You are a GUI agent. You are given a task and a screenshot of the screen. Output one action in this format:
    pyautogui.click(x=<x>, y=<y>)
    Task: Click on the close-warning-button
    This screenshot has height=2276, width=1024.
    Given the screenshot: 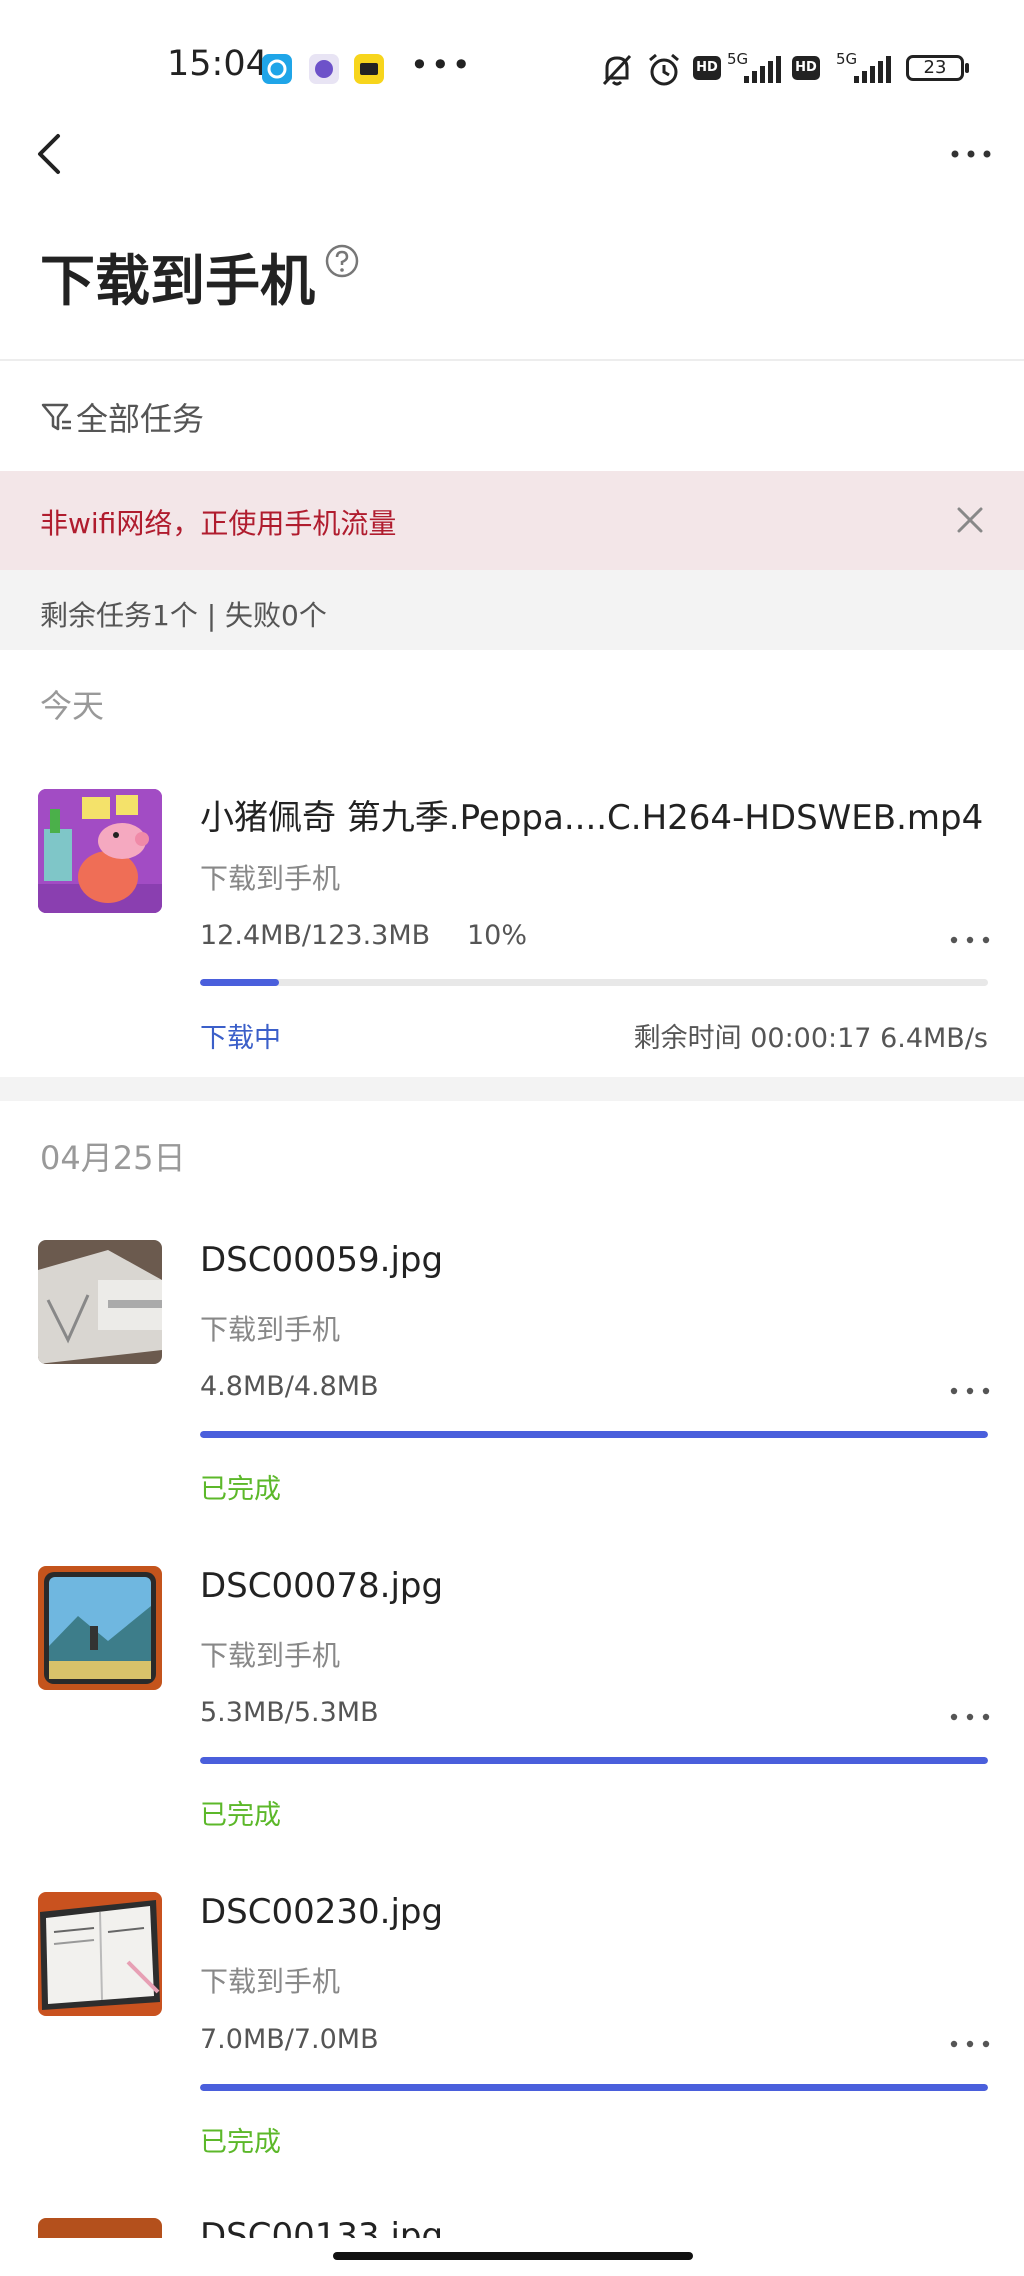 What is the action you would take?
    pyautogui.click(x=970, y=520)
    